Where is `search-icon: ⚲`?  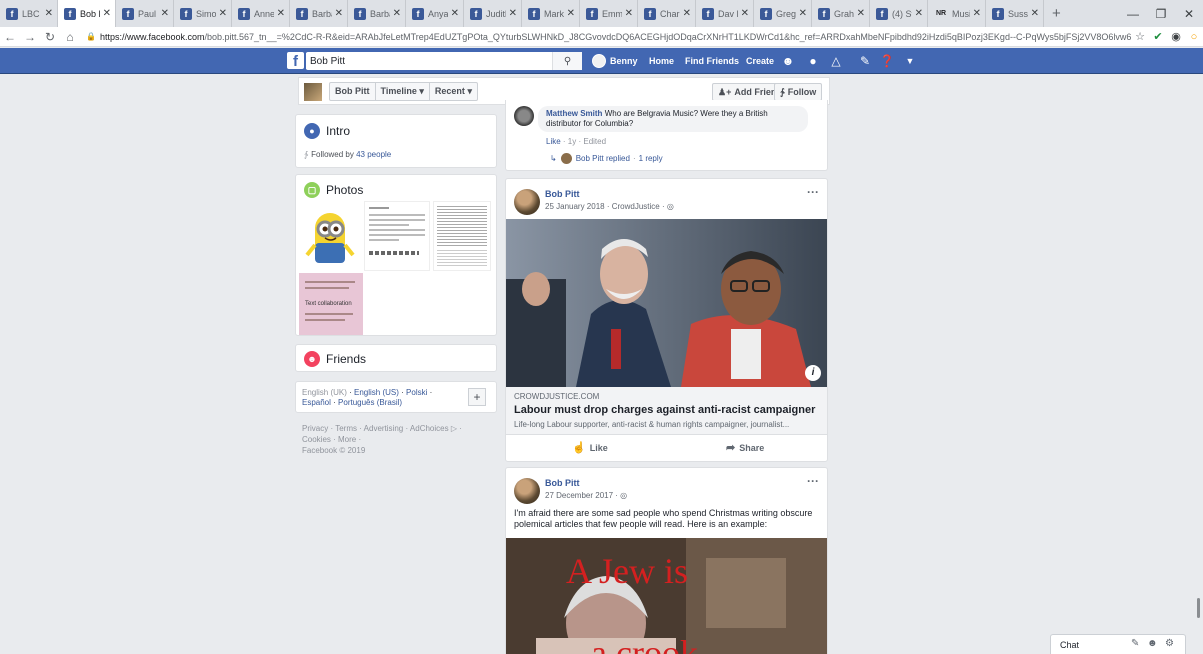 search-icon: ⚲ is located at coordinates (567, 61).